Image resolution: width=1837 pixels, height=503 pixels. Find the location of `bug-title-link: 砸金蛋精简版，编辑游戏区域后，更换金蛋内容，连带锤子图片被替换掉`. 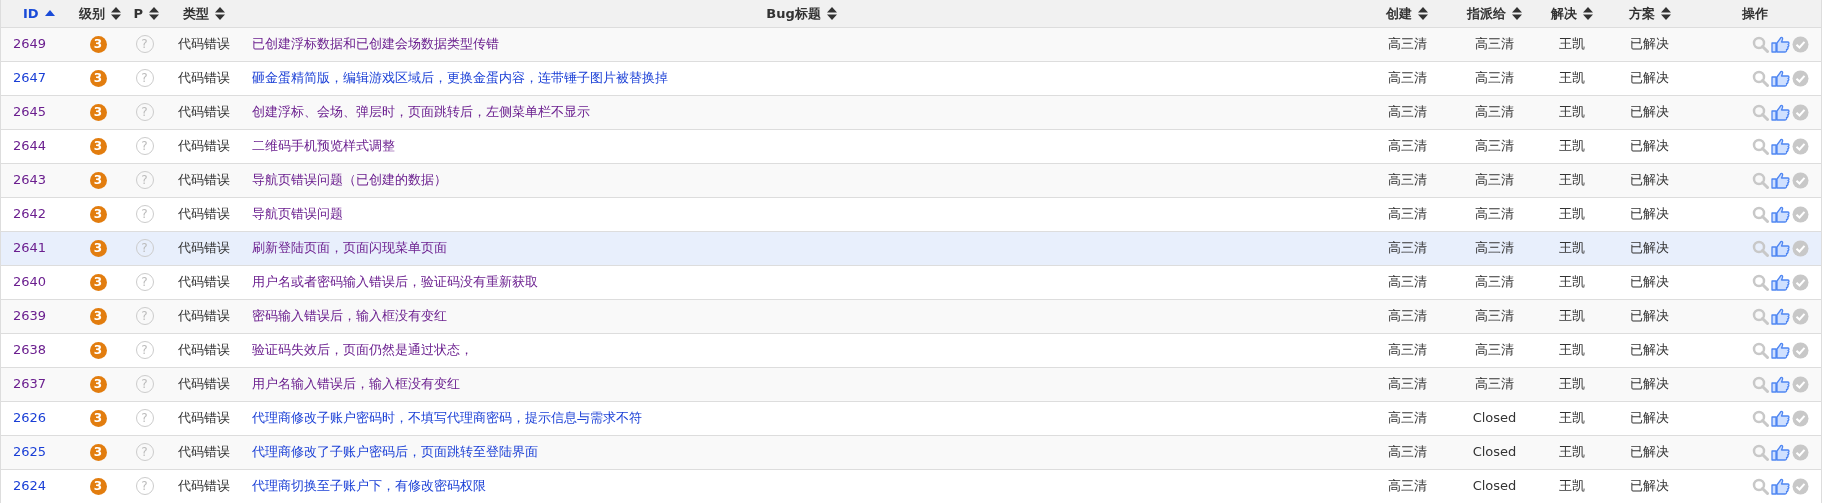

bug-title-link: 砸金蛋精简版，编辑游戏区域后，更换金蛋内容，连带锤子图片被替换掉 is located at coordinates (459, 78).